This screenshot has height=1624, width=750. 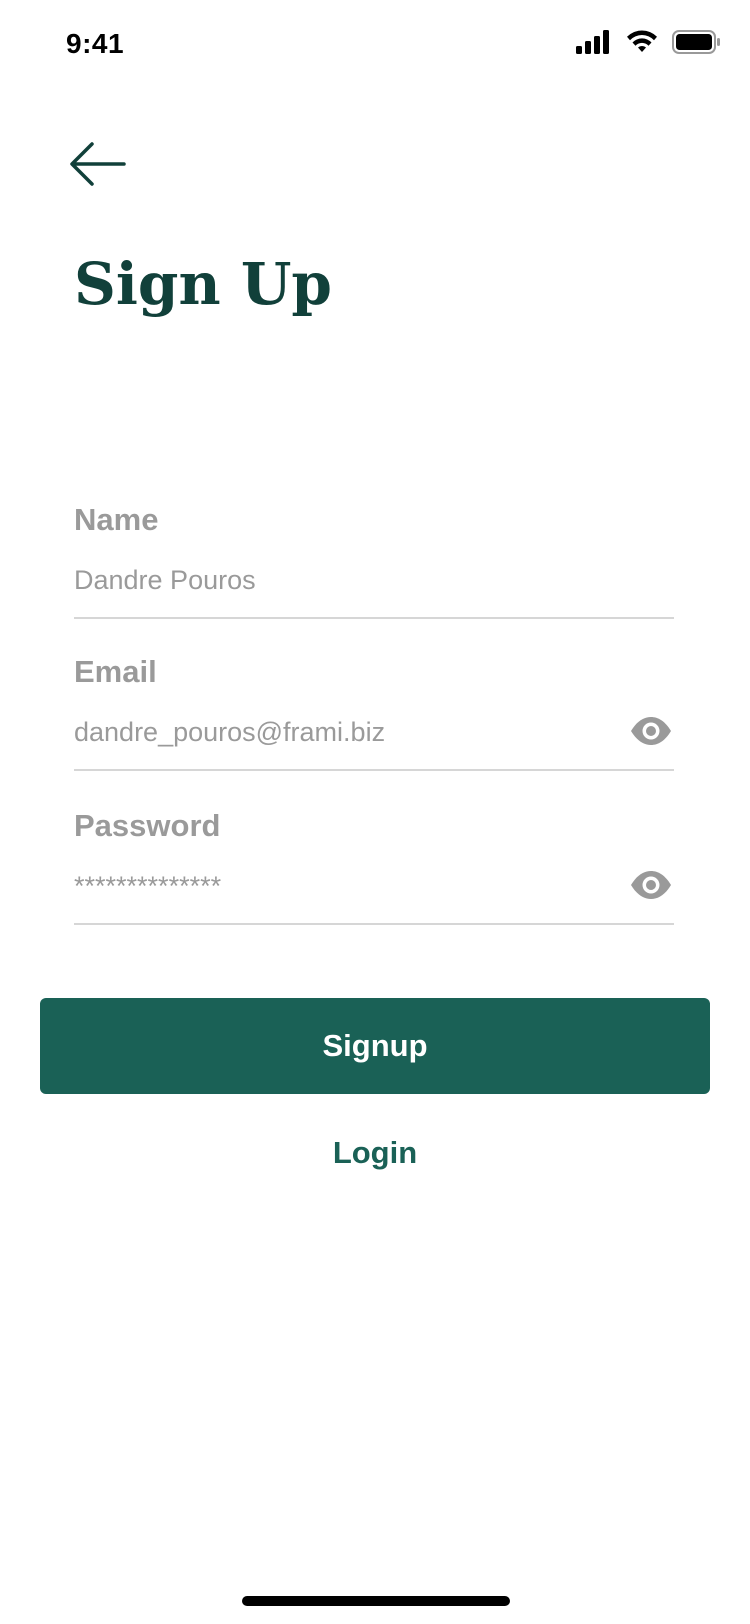 I want to click on page-title: Sign Up, so click(x=203, y=284).